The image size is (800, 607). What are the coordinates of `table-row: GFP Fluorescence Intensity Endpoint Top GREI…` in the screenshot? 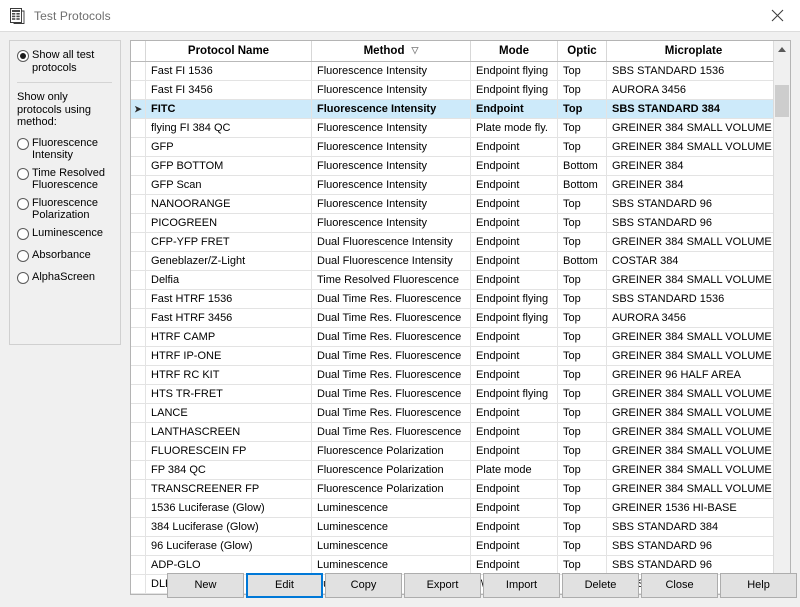 It's located at (452, 147).